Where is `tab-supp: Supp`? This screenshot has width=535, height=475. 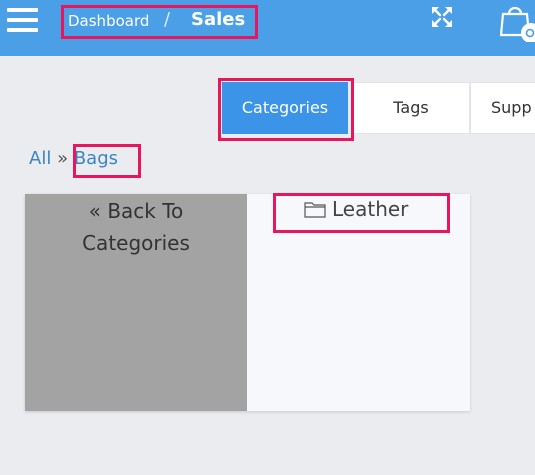 tab-supp: Supp is located at coordinates (502, 108).